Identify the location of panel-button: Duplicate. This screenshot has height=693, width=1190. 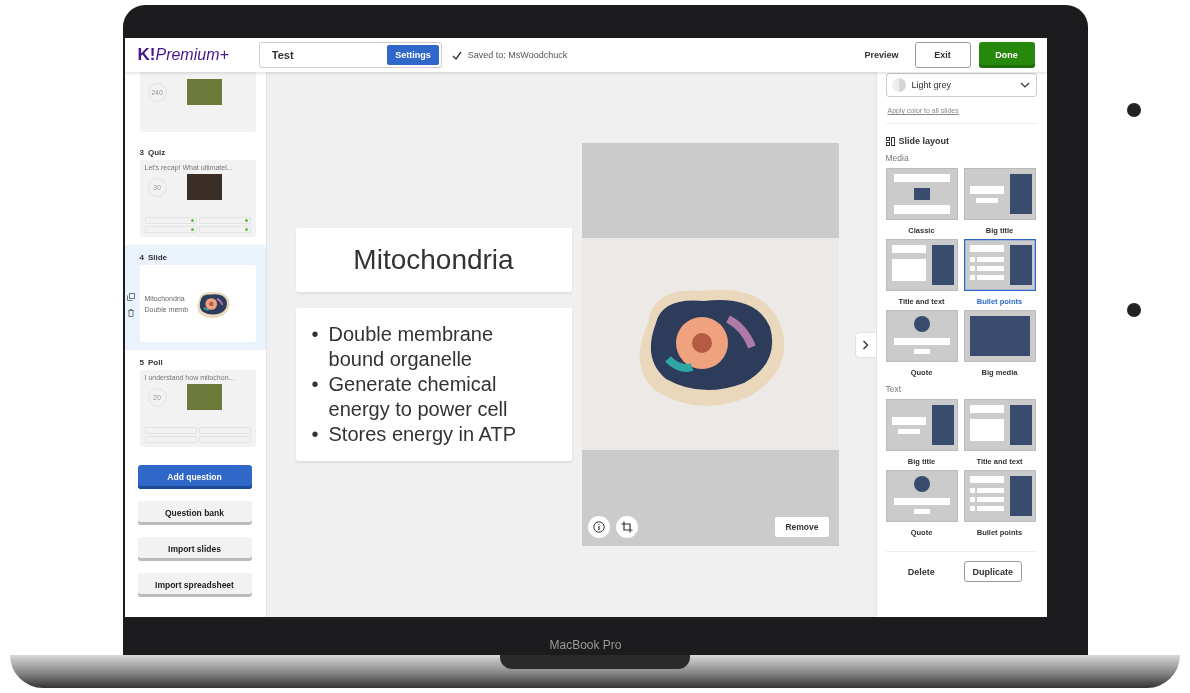
(993, 571).